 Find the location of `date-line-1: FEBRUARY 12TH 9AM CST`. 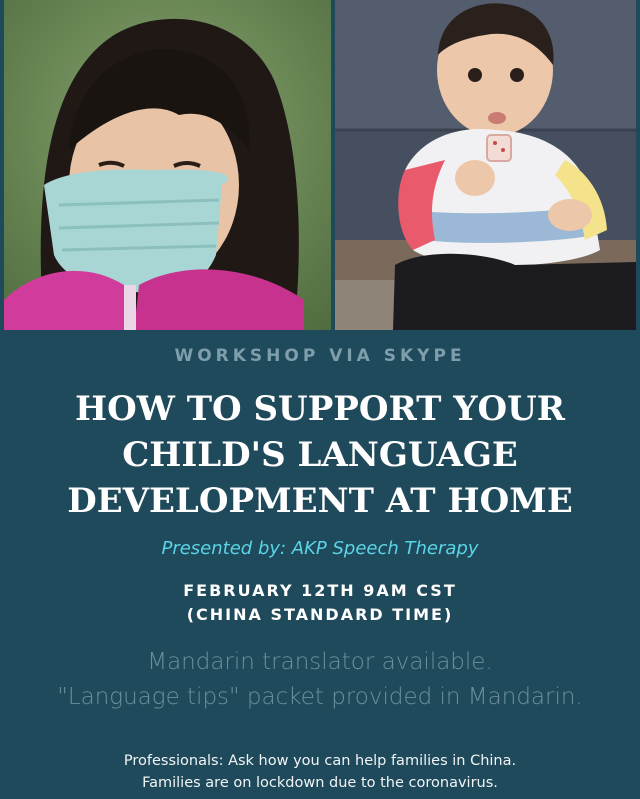

date-line-1: FEBRUARY 12TH 9AM CST is located at coordinates (320, 590).